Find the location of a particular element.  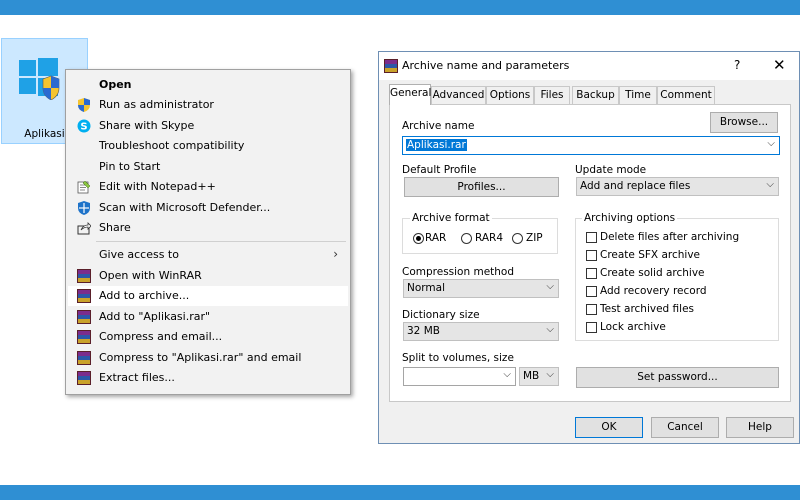

format-rar-label: RAR is located at coordinates (436, 238).